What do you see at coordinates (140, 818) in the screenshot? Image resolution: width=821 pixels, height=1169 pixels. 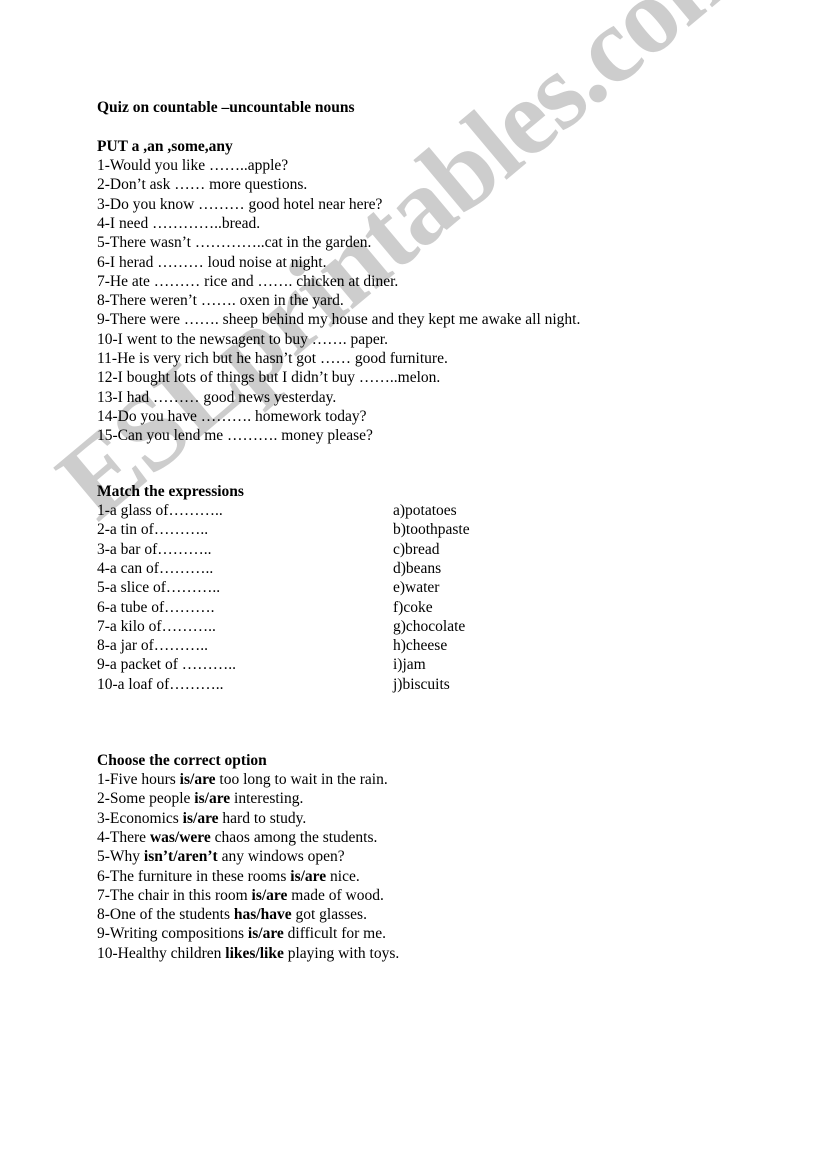 I see `choose-item-prefix: 3-Economics` at bounding box center [140, 818].